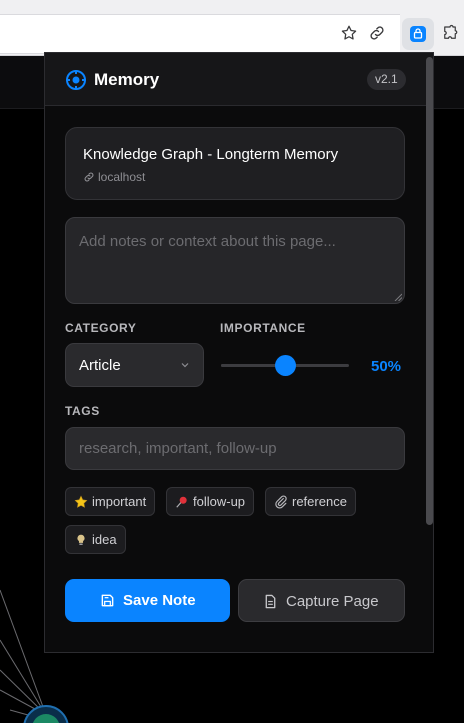 This screenshot has width=464, height=723. I want to click on category-label: CATEGORY, so click(101, 328).